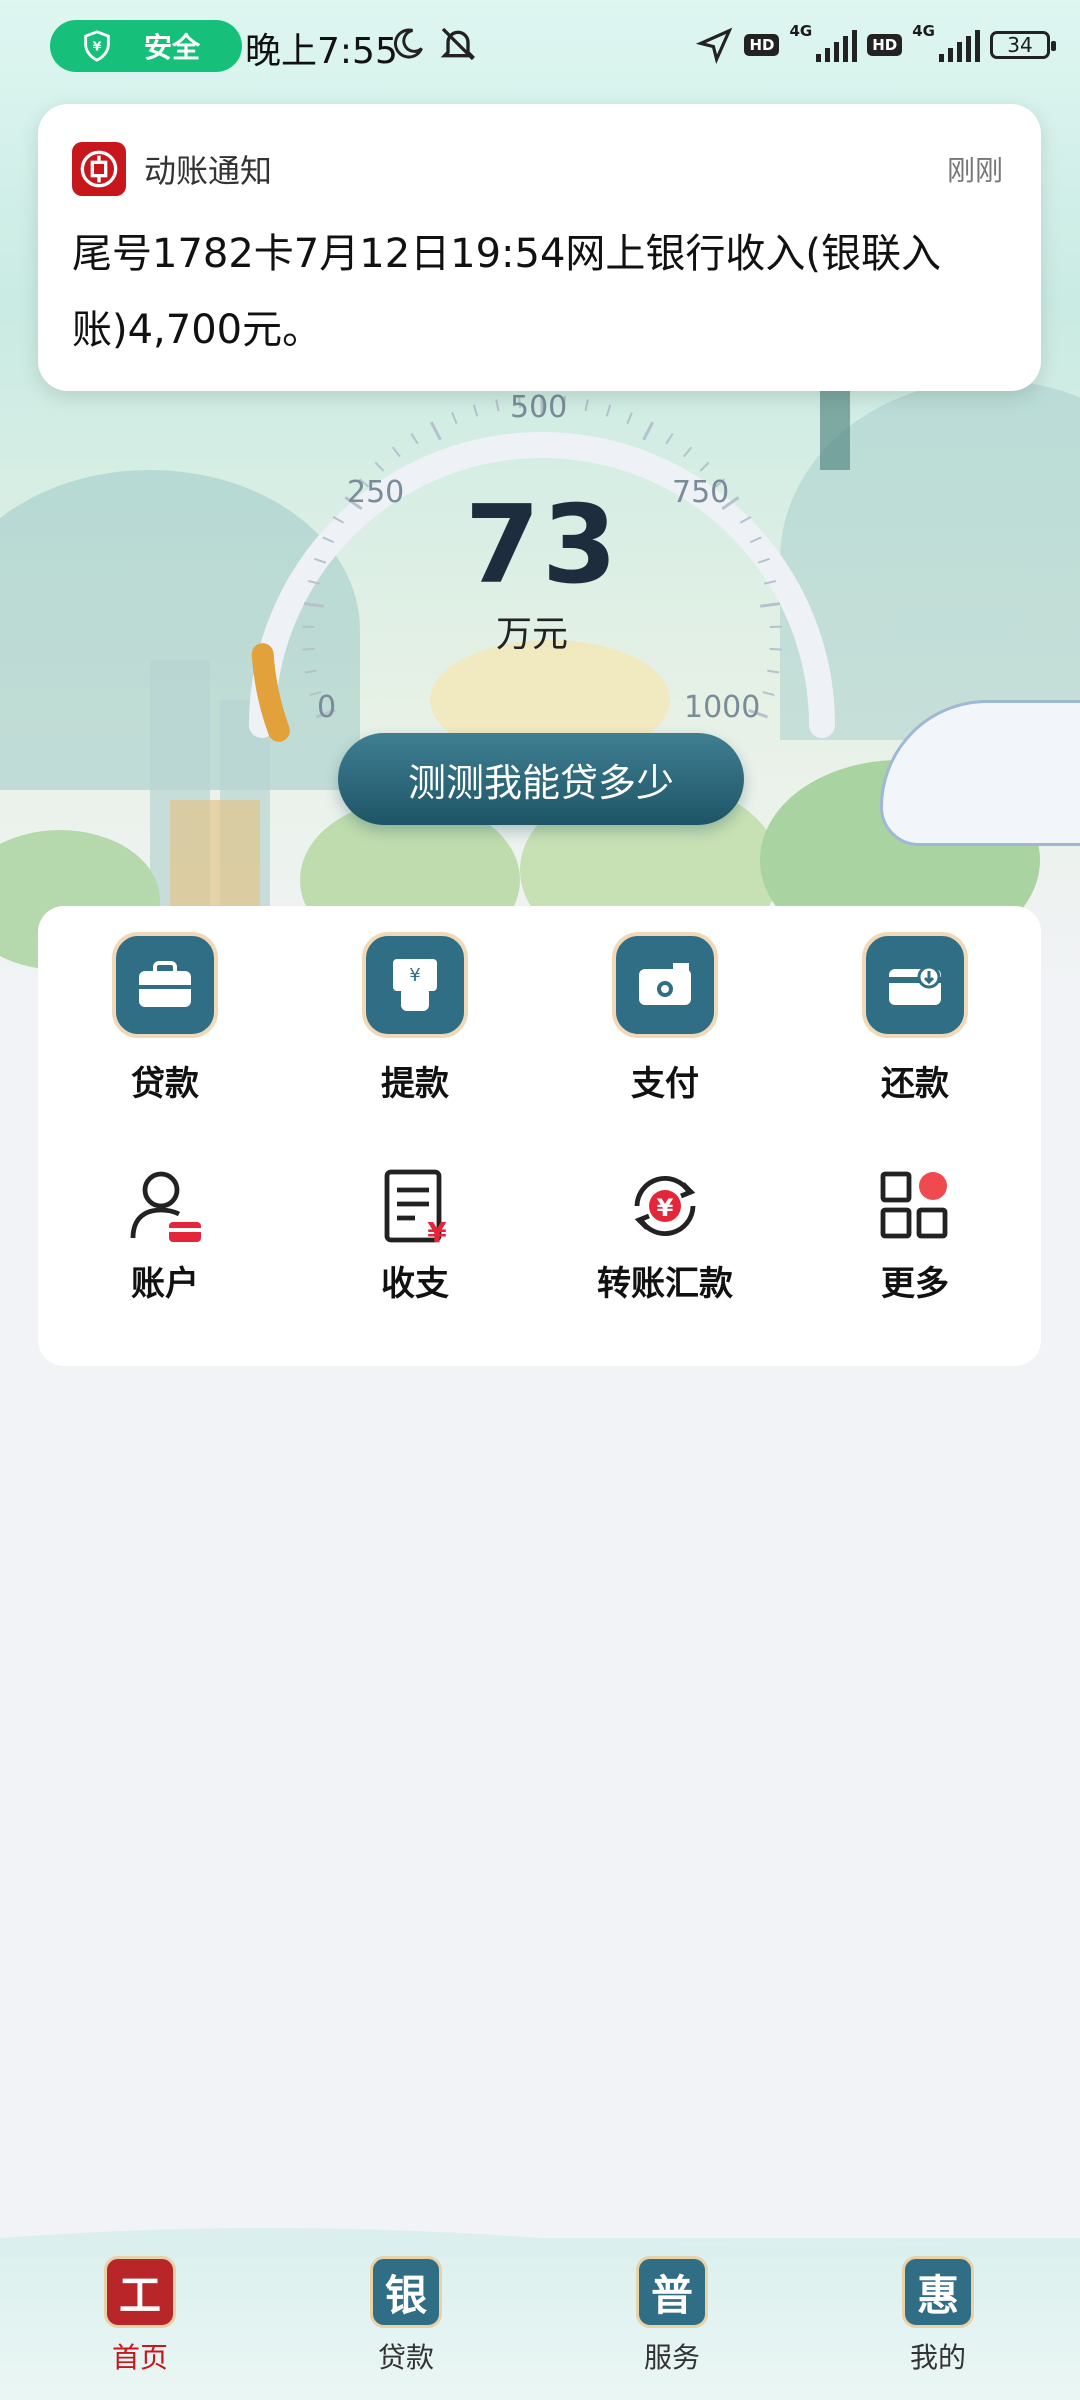  What do you see at coordinates (165, 1284) in the screenshot?
I see `grid-label-account: 账户` at bounding box center [165, 1284].